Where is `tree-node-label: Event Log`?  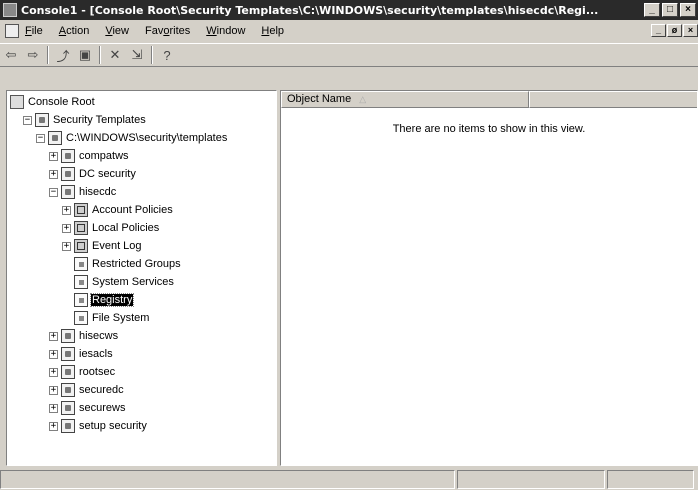
tree-node-label: Event Log is located at coordinates (117, 246).